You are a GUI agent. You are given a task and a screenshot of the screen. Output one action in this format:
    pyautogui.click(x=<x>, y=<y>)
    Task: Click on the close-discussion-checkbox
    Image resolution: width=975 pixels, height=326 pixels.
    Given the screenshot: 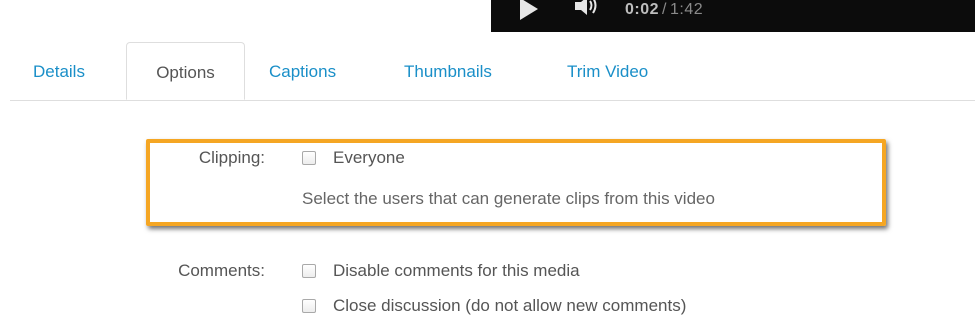 What is the action you would take?
    pyautogui.click(x=309, y=306)
    